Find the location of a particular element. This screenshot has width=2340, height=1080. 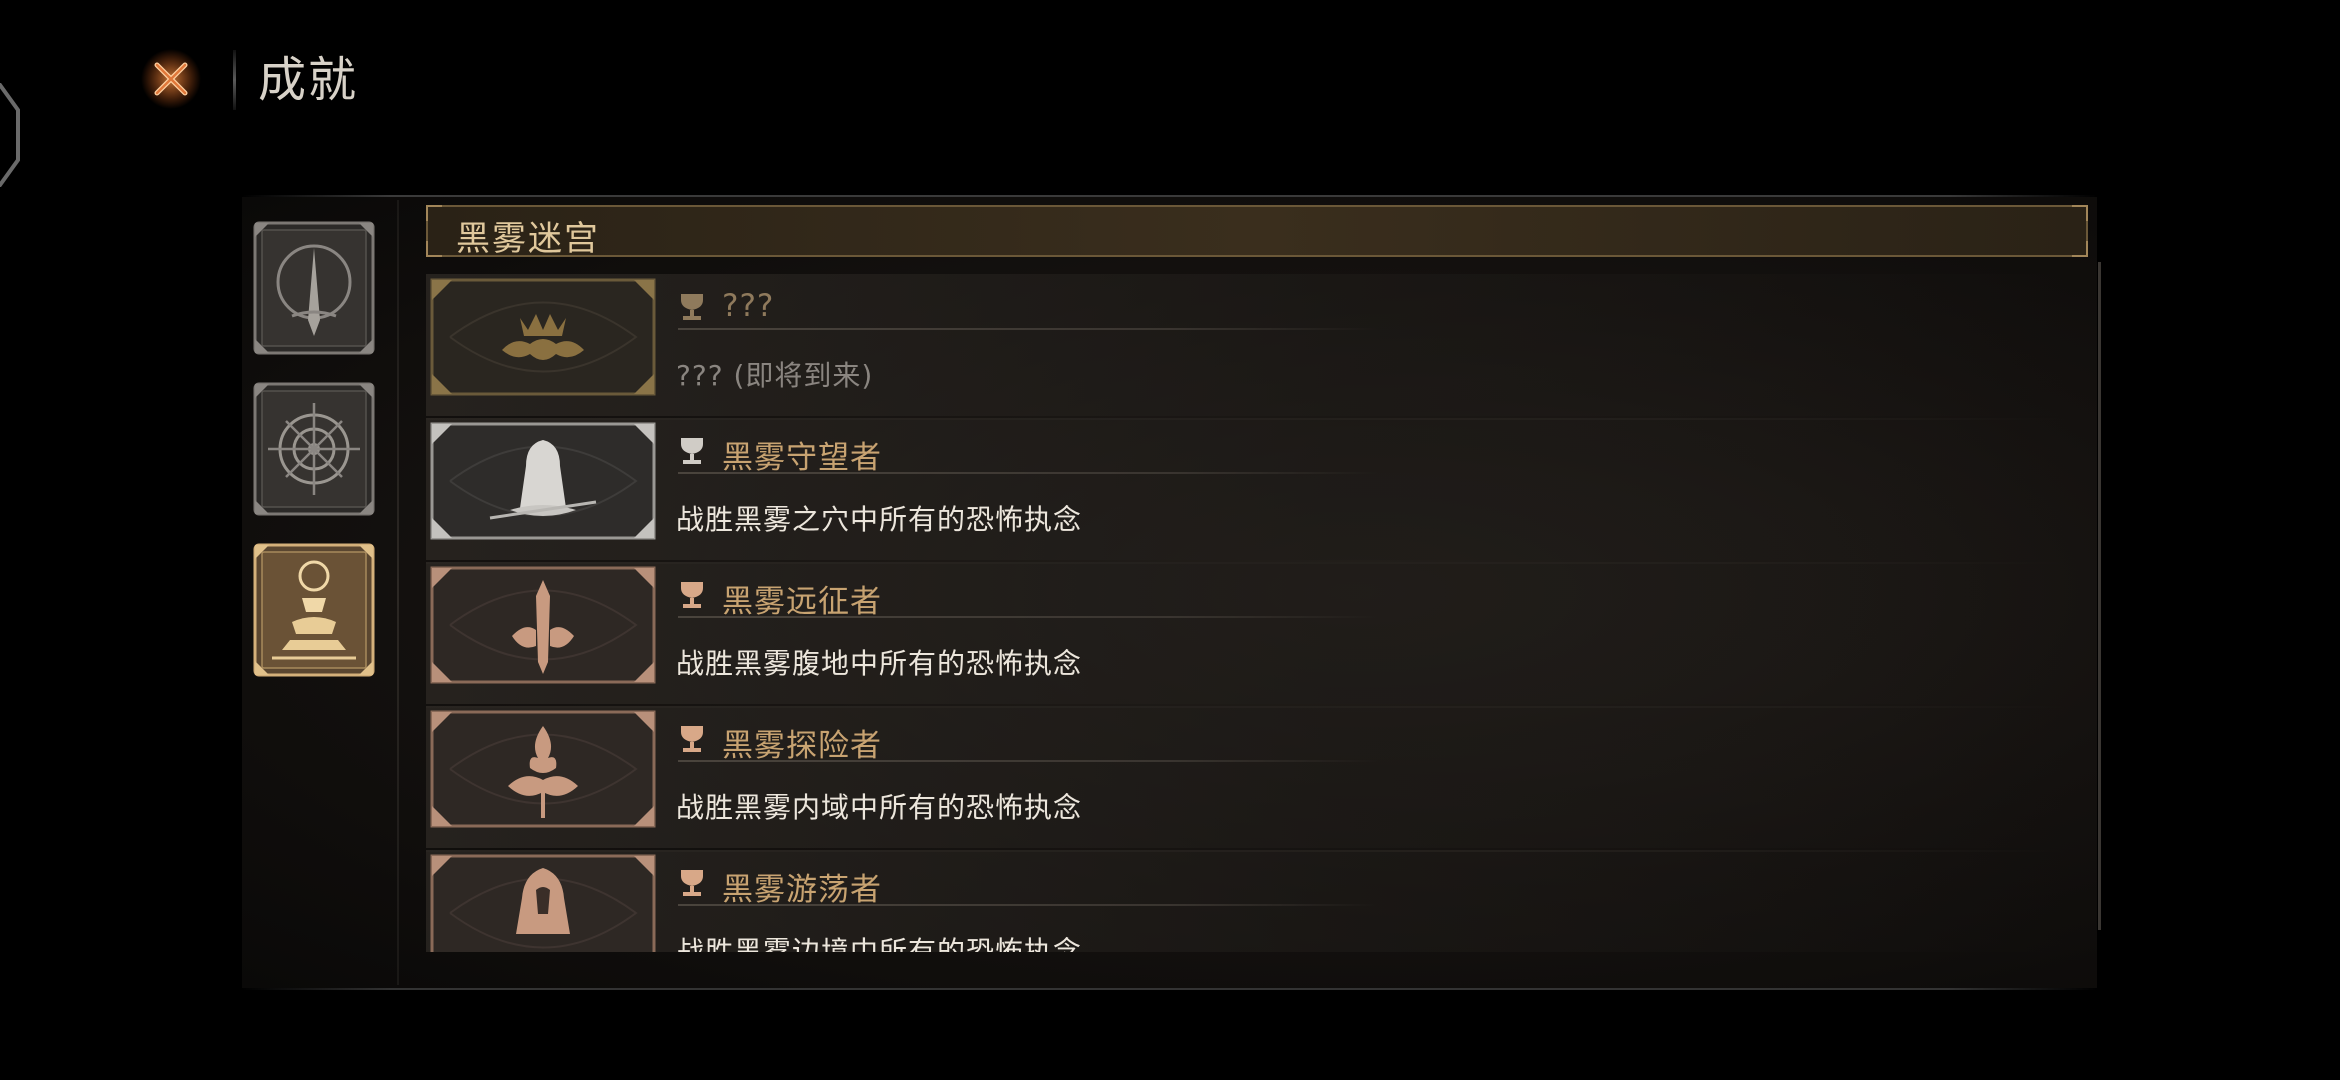

achievement-title: 黑雾游荡者 is located at coordinates (802, 890).